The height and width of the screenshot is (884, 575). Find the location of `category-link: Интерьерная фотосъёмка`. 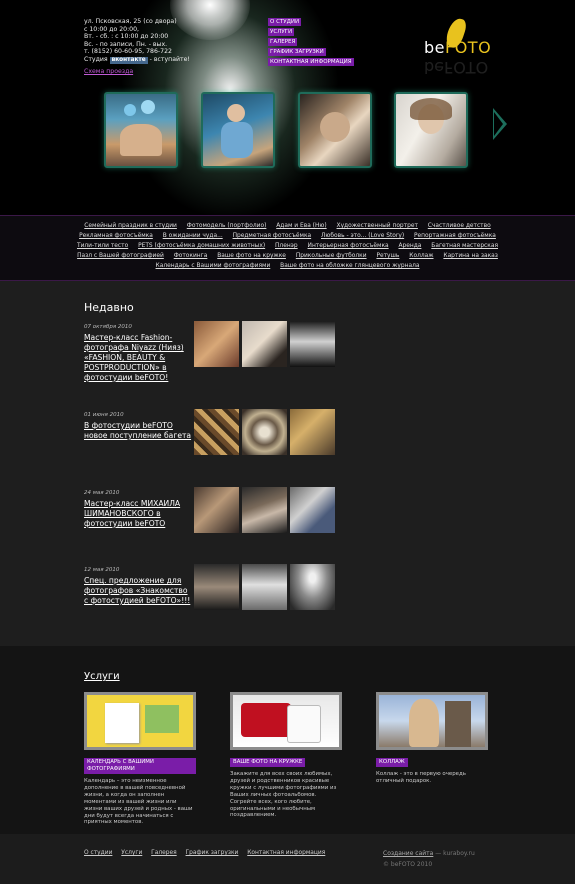

category-link: Интерьерная фотосъёмка is located at coordinates (348, 246).